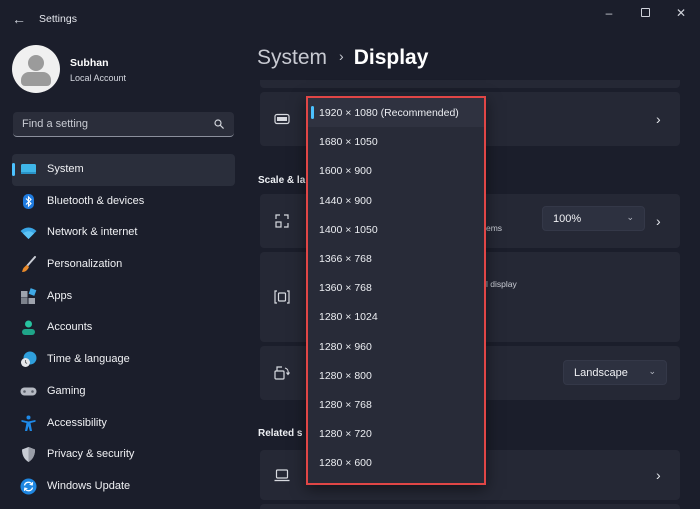 The image size is (700, 509). Describe the element at coordinates (13, 169) in the screenshot. I see `active-indicator` at that location.